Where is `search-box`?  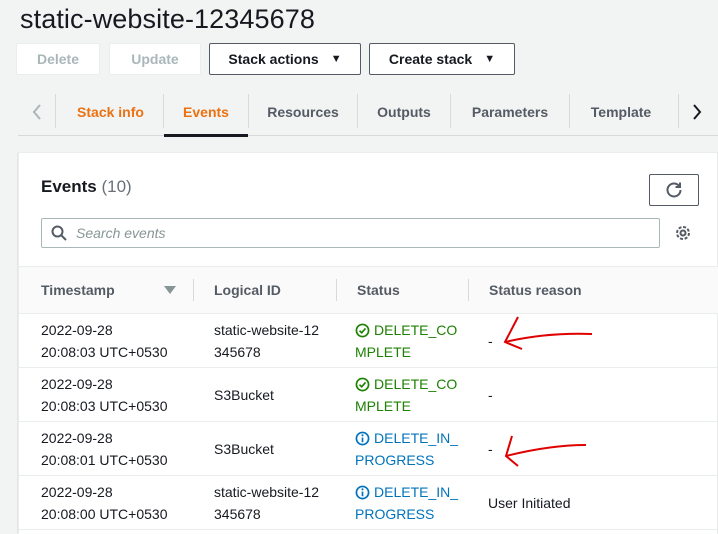
search-box is located at coordinates (350, 233).